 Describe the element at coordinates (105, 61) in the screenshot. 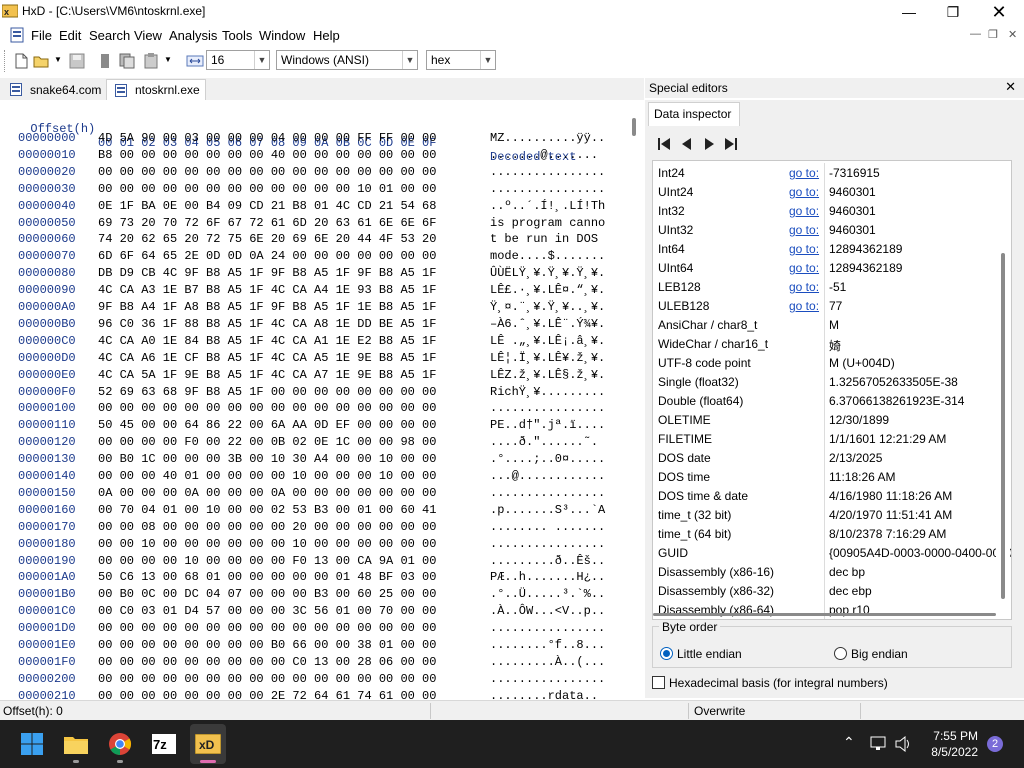

I see `cut-icon` at that location.